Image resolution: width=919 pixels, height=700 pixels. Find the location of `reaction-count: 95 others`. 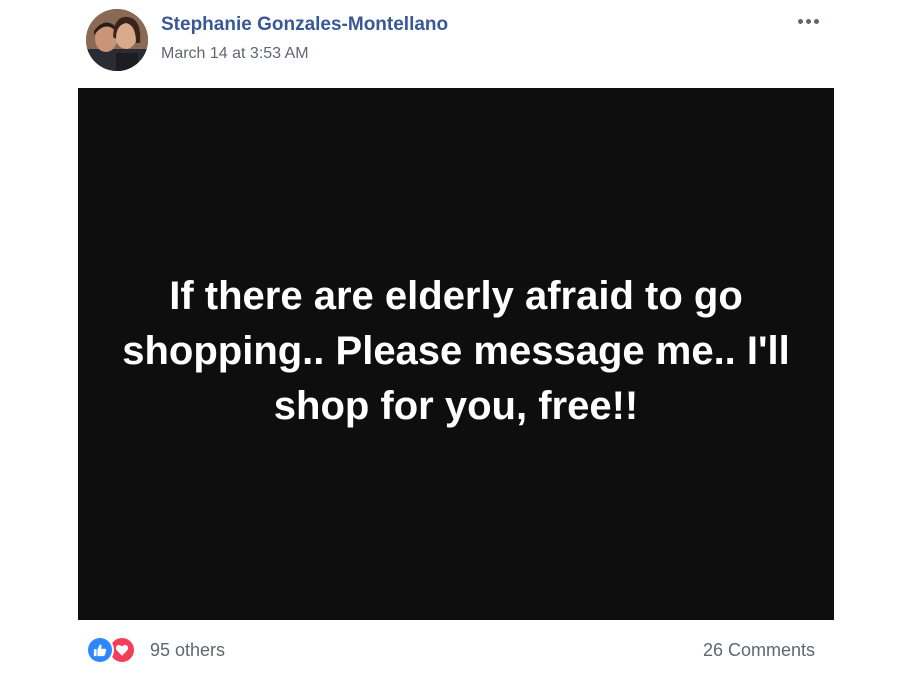

reaction-count: 95 others is located at coordinates (188, 649).